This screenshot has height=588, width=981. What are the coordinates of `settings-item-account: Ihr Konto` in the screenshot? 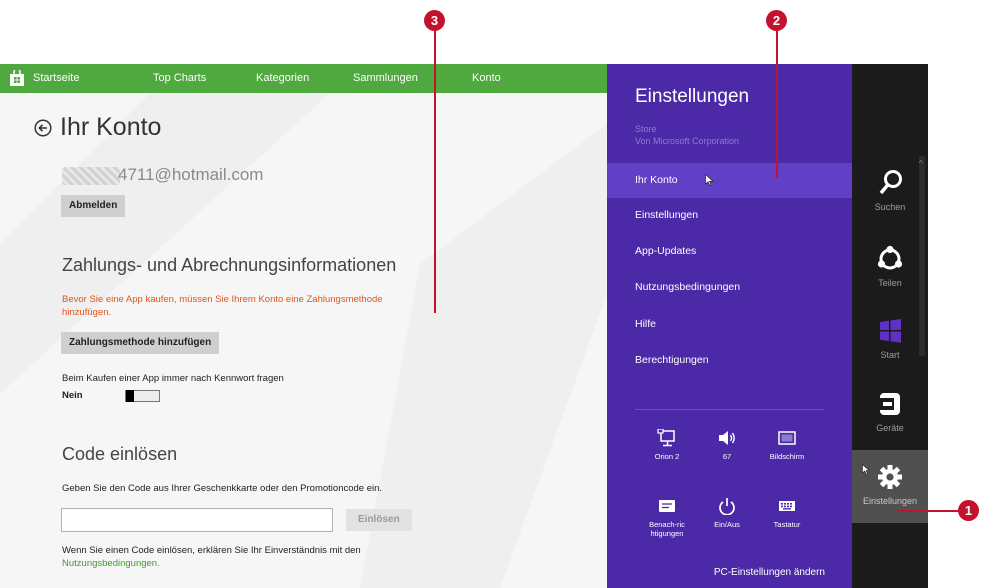 It's located at (729, 180).